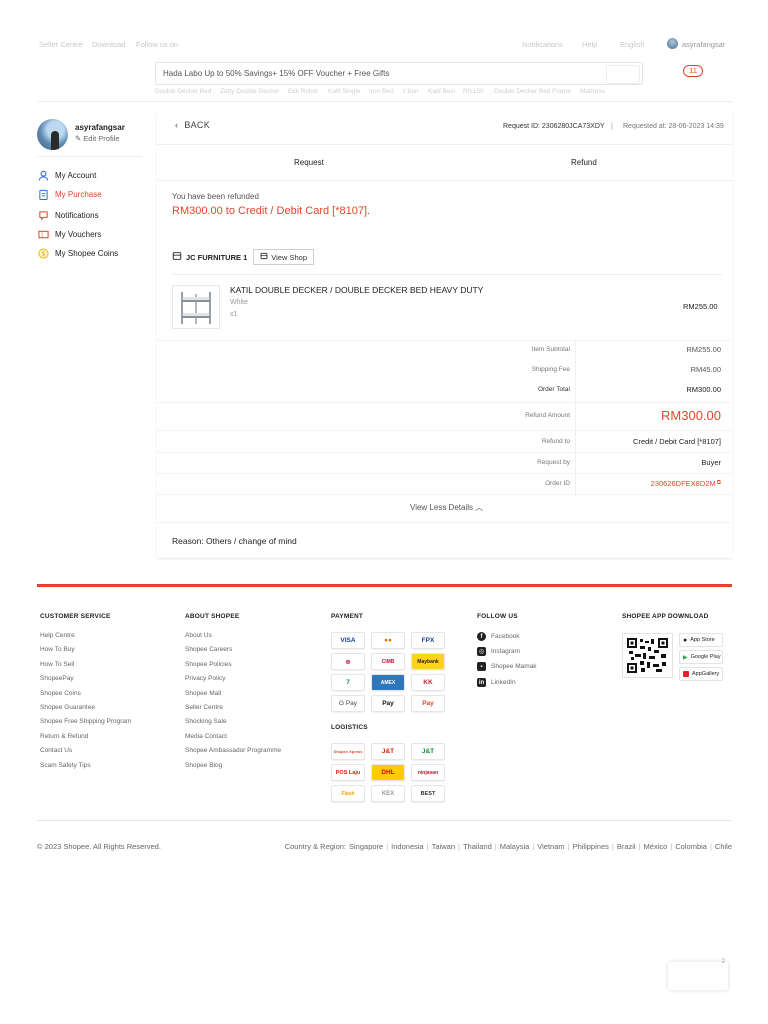 The image size is (768, 1024). Describe the element at coordinates (196, 307) in the screenshot. I see `product-image` at that location.